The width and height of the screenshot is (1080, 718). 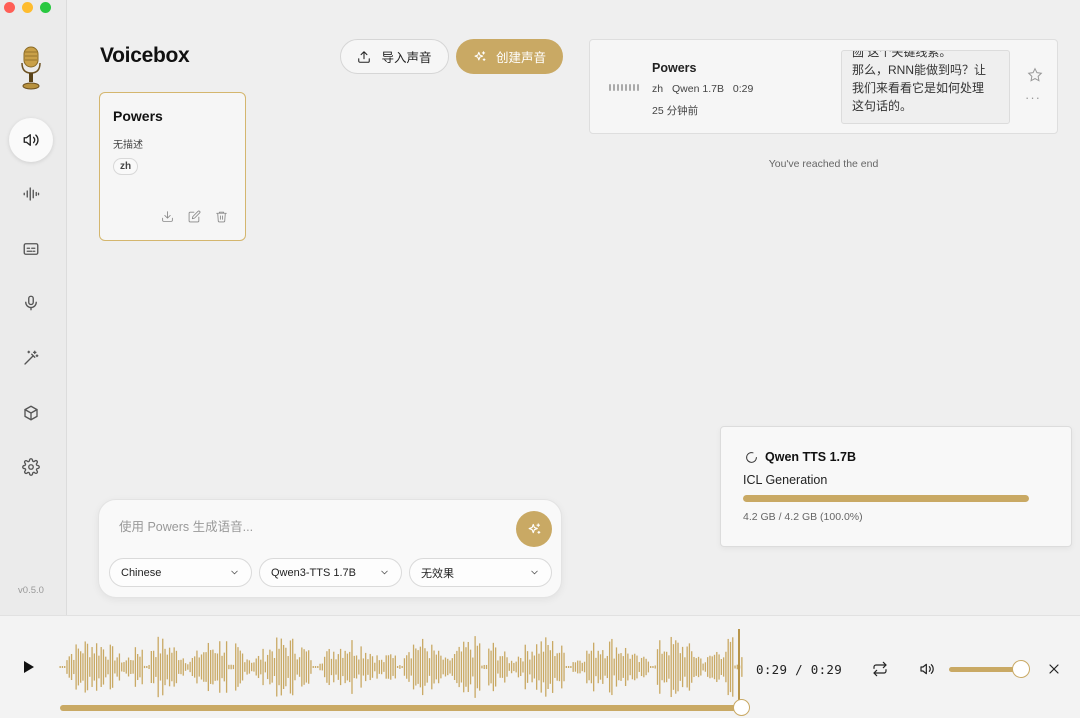 I want to click on loop-button, so click(x=880, y=671).